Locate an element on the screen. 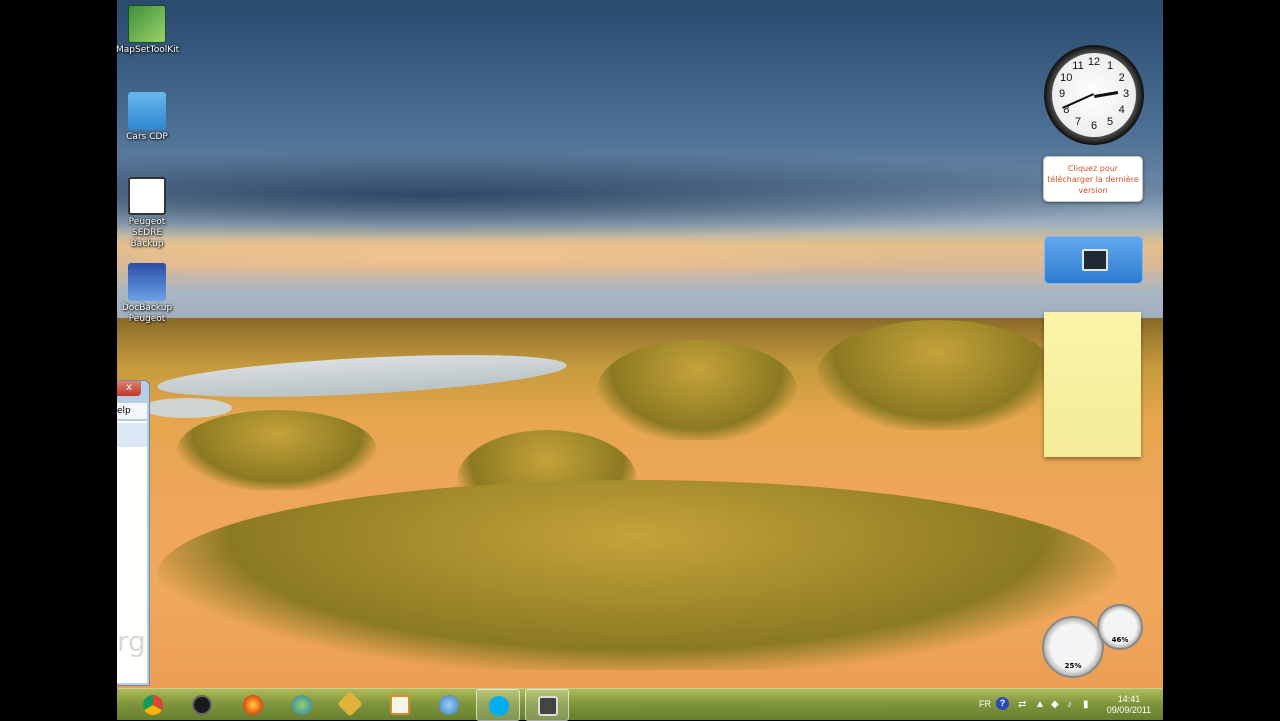 This screenshot has height=721, width=1280. signal-icon: ▮ is located at coordinates (1086, 704).